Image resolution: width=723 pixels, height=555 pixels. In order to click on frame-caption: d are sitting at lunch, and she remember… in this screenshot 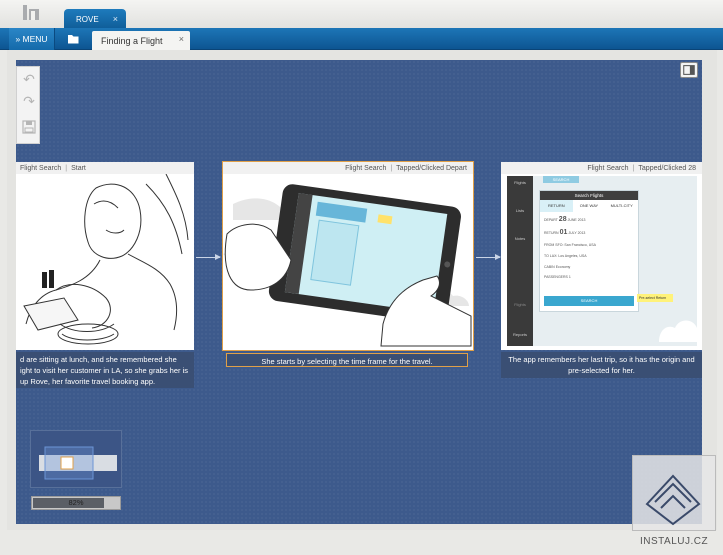, I will do `click(105, 370)`.